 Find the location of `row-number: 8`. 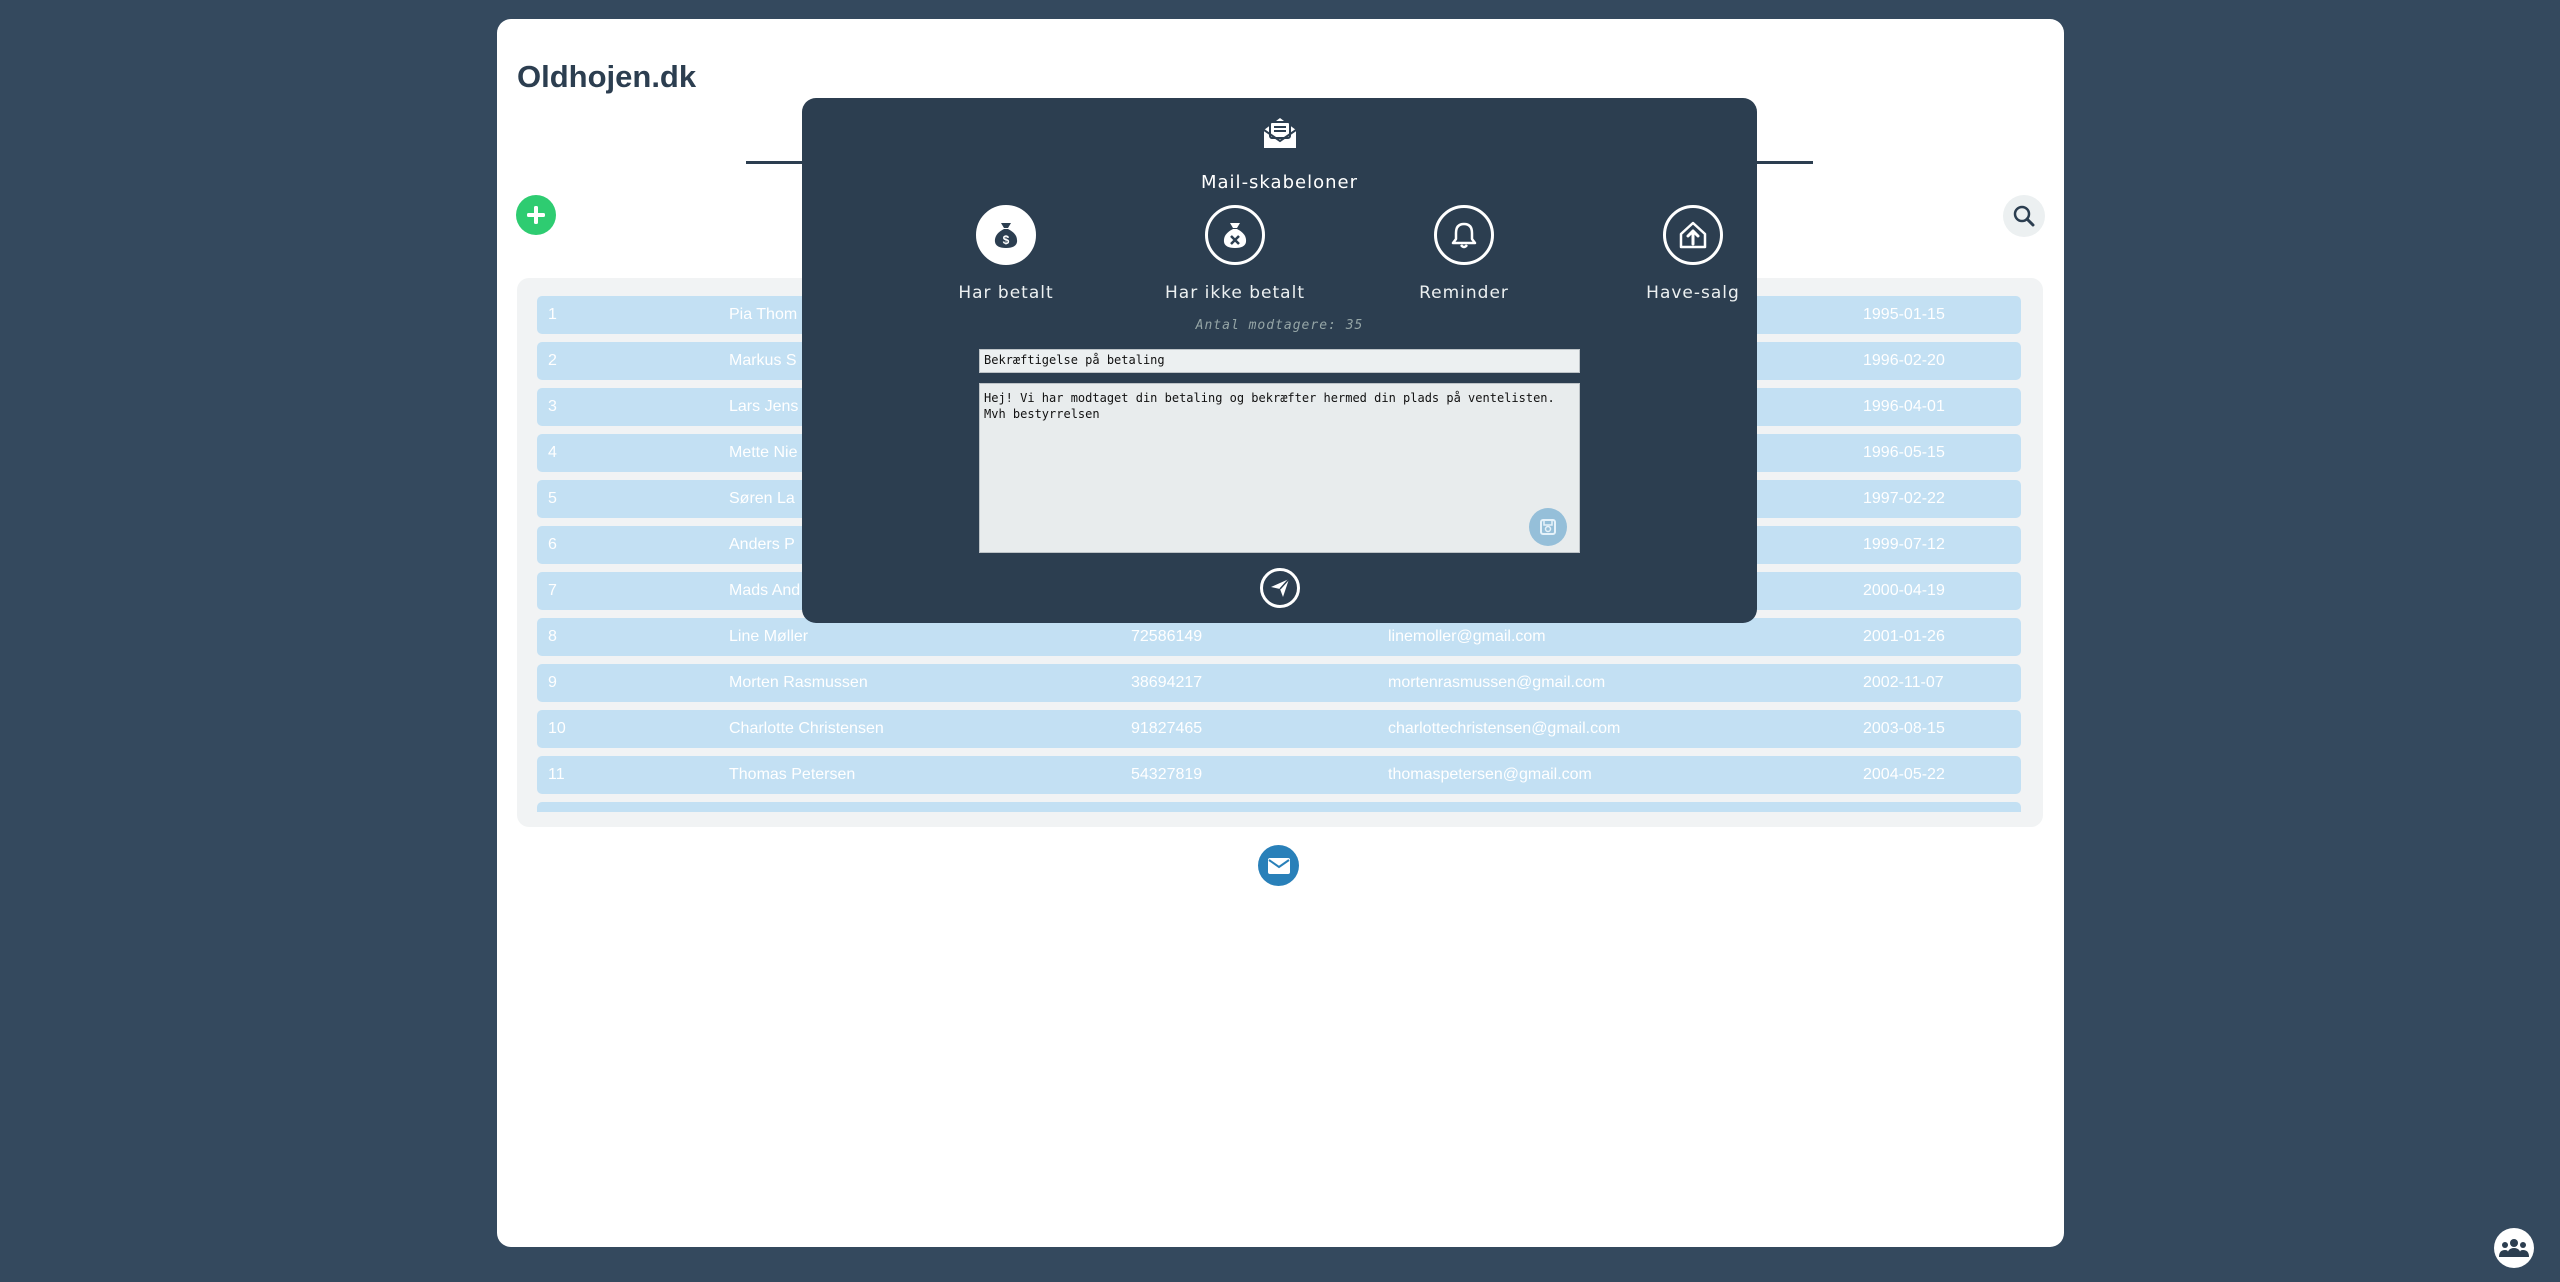

row-number: 8 is located at coordinates (552, 636).